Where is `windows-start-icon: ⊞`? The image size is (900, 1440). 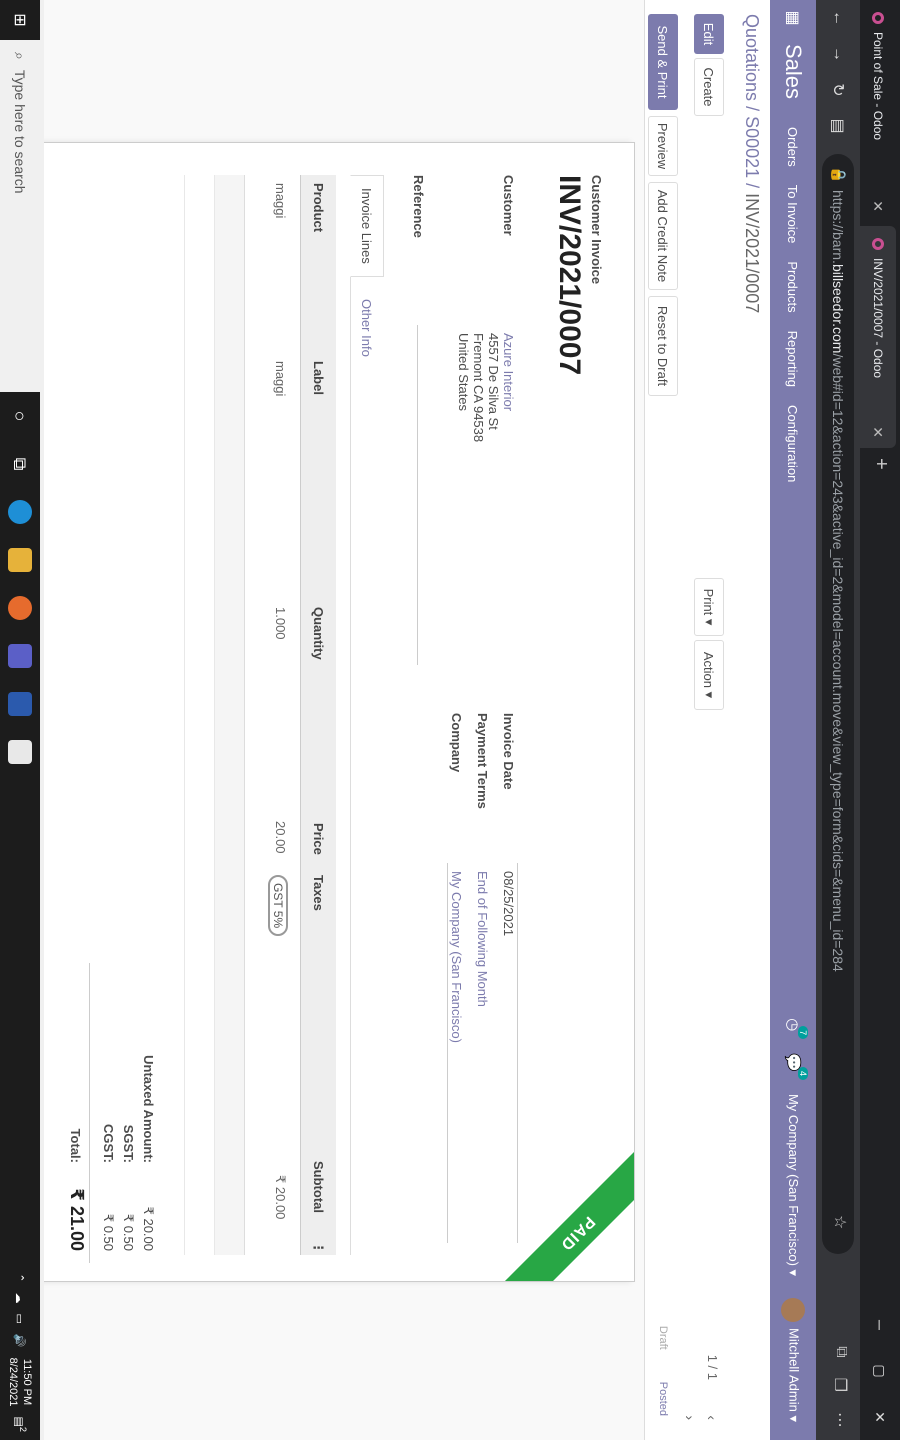
windows-start-icon: ⊞ is located at coordinates (20, 20).